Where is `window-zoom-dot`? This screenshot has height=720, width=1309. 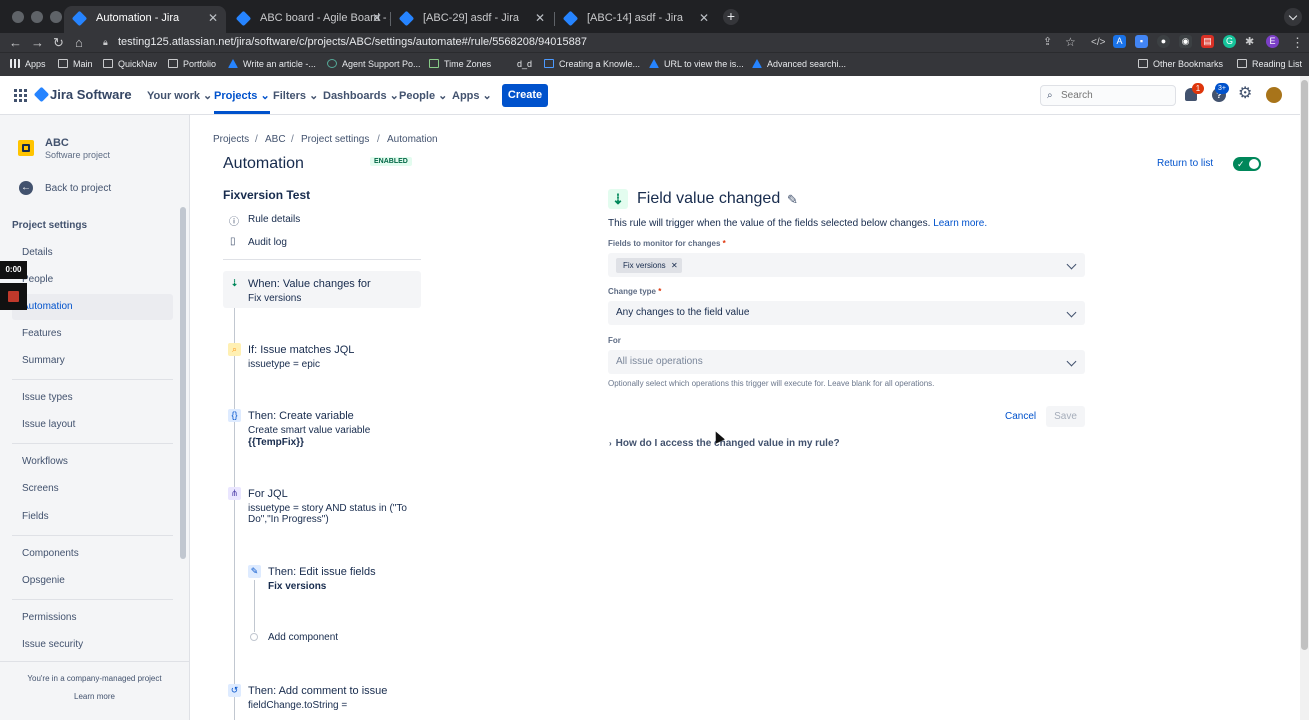 window-zoom-dot is located at coordinates (56, 17).